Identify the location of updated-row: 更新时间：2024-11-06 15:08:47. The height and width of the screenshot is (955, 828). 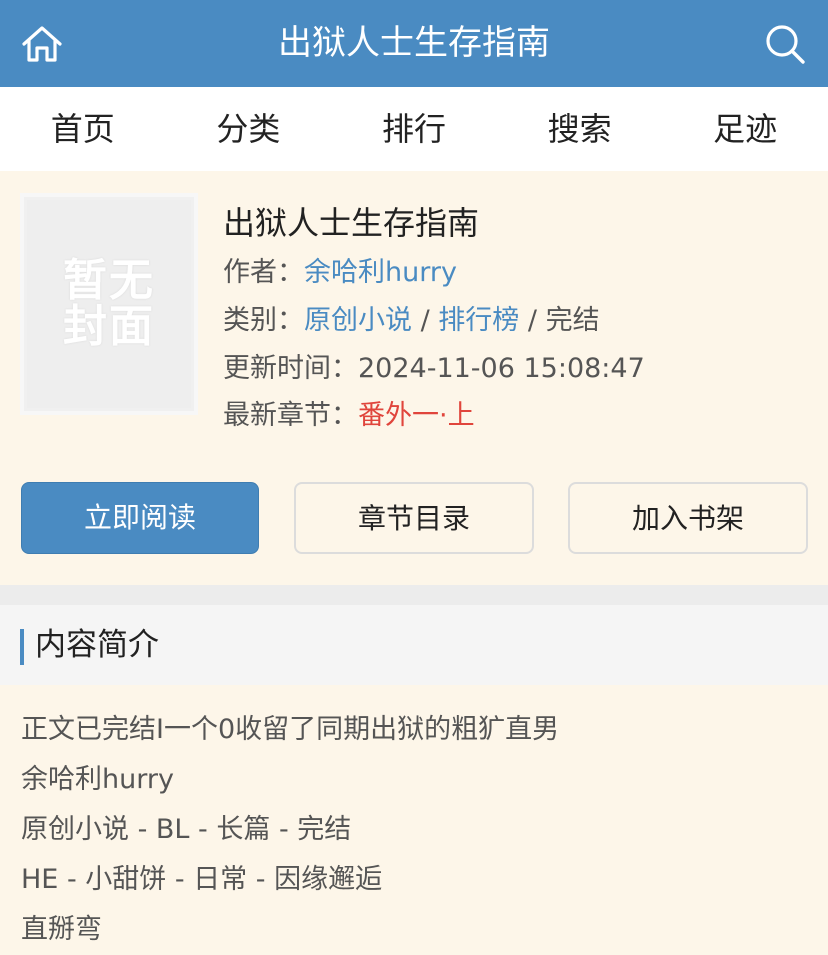
(434, 365).